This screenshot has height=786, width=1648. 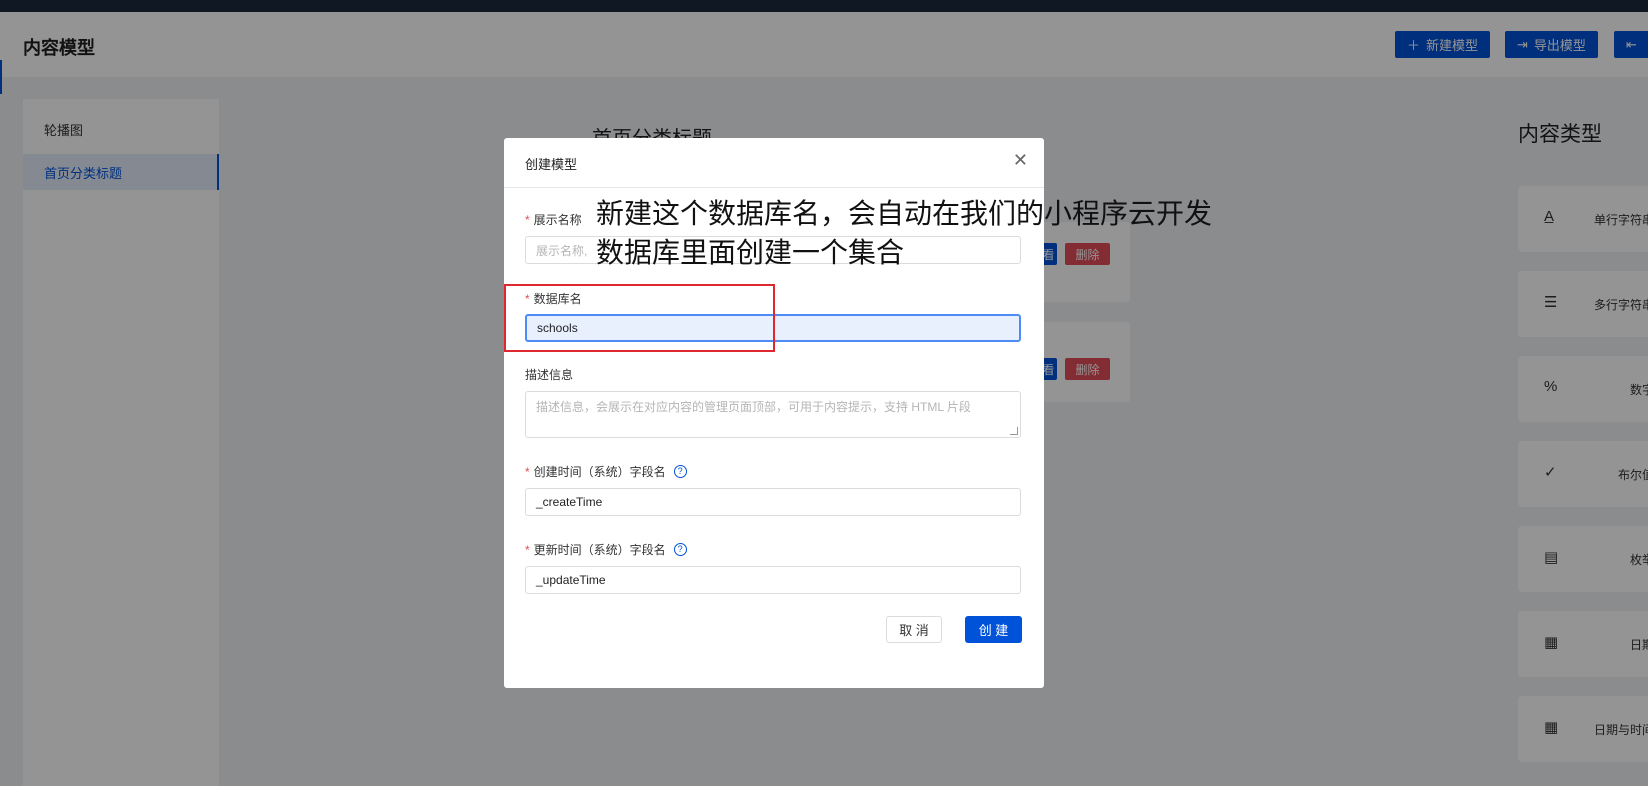 I want to click on description-label: 描述信息, so click(x=549, y=375).